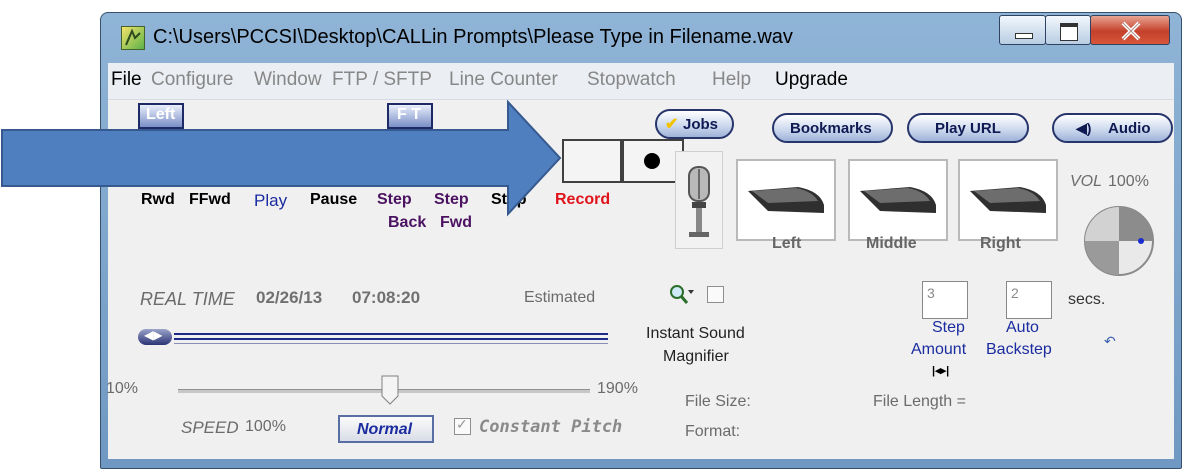 The width and height of the screenshot is (1186, 473). Describe the element at coordinates (281, 158) in the screenshot. I see `annotation-arrow` at that location.